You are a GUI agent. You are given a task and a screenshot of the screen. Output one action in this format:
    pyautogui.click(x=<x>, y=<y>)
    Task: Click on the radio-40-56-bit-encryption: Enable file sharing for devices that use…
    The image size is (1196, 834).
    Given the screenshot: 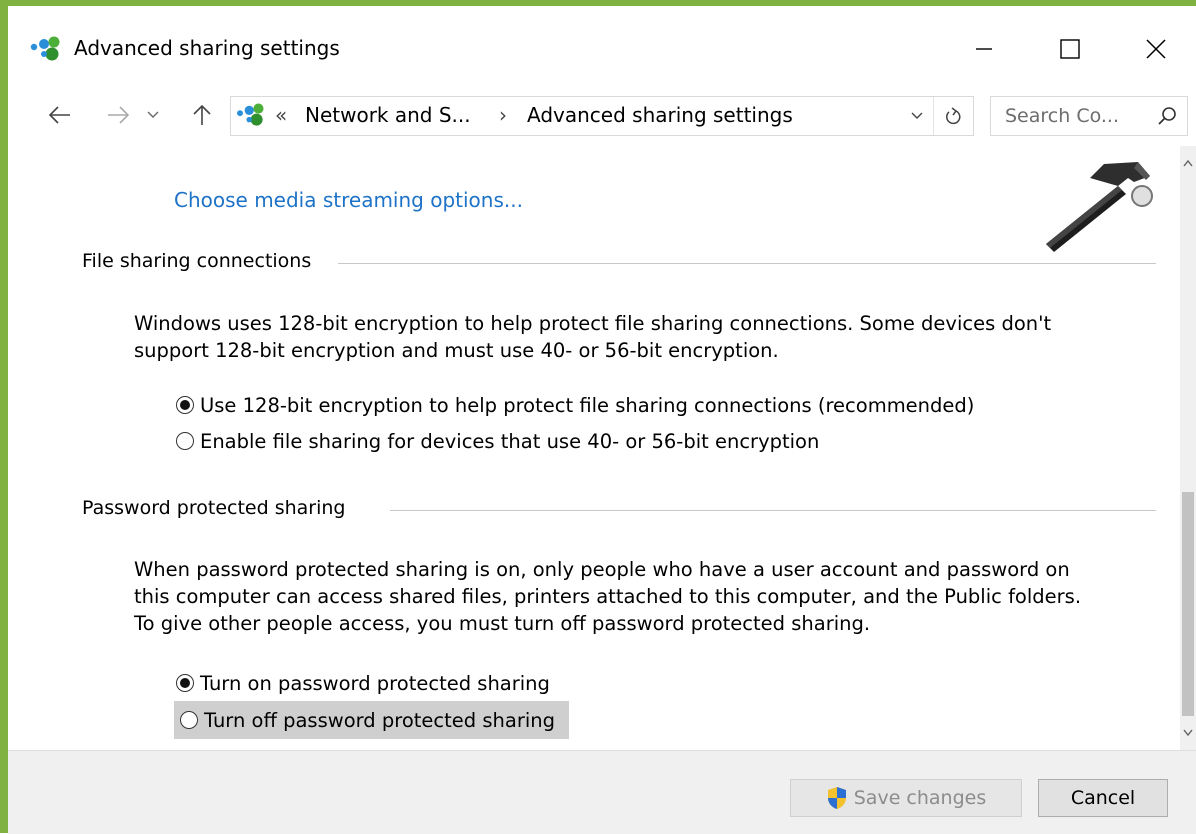 What is the action you would take?
    pyautogui.click(x=497, y=441)
    